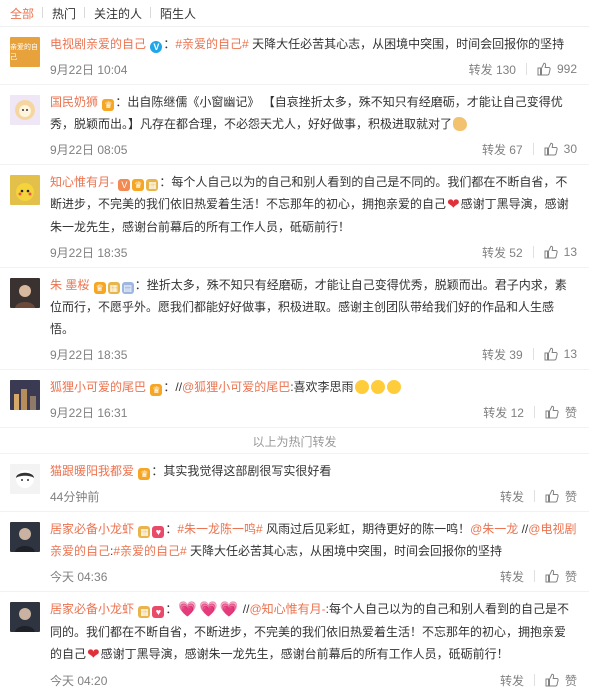  Describe the element at coordinates (82, 182) in the screenshot. I see `user-name: 知心惟有月-` at that location.